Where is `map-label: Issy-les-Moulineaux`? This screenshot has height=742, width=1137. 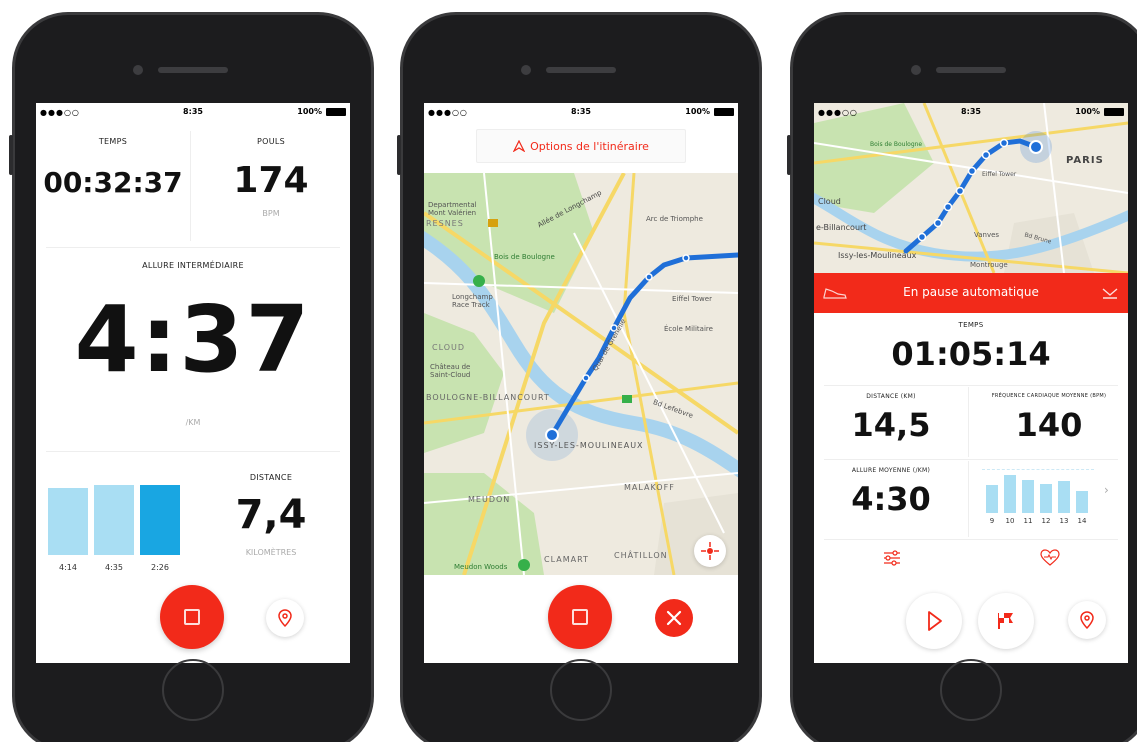 map-label: Issy-les-Moulineaux is located at coordinates (877, 255).